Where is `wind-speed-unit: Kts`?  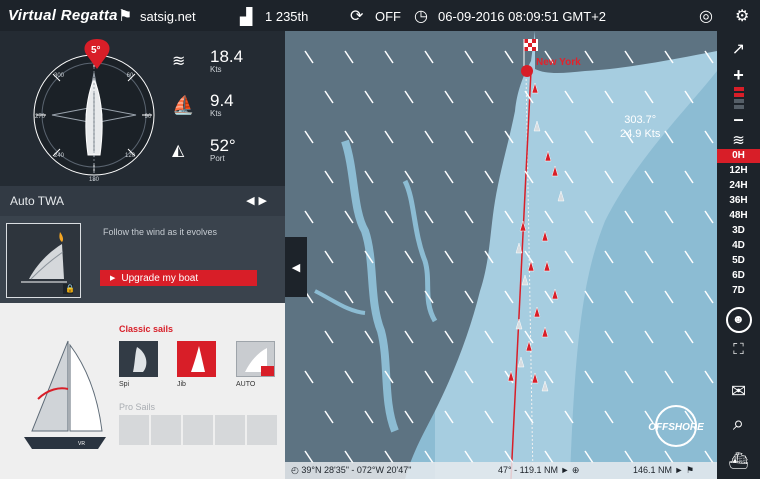
wind-speed-unit: Kts is located at coordinates (216, 69).